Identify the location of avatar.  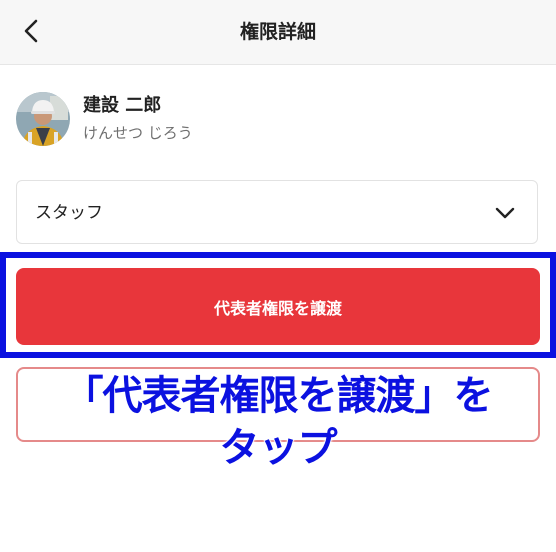
(43, 119).